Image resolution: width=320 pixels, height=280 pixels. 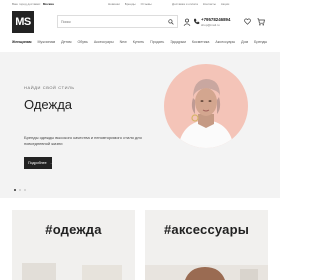 What do you see at coordinates (185, 4) in the screenshot?
I see `top-link-delivery: Доставка и оплата` at bounding box center [185, 4].